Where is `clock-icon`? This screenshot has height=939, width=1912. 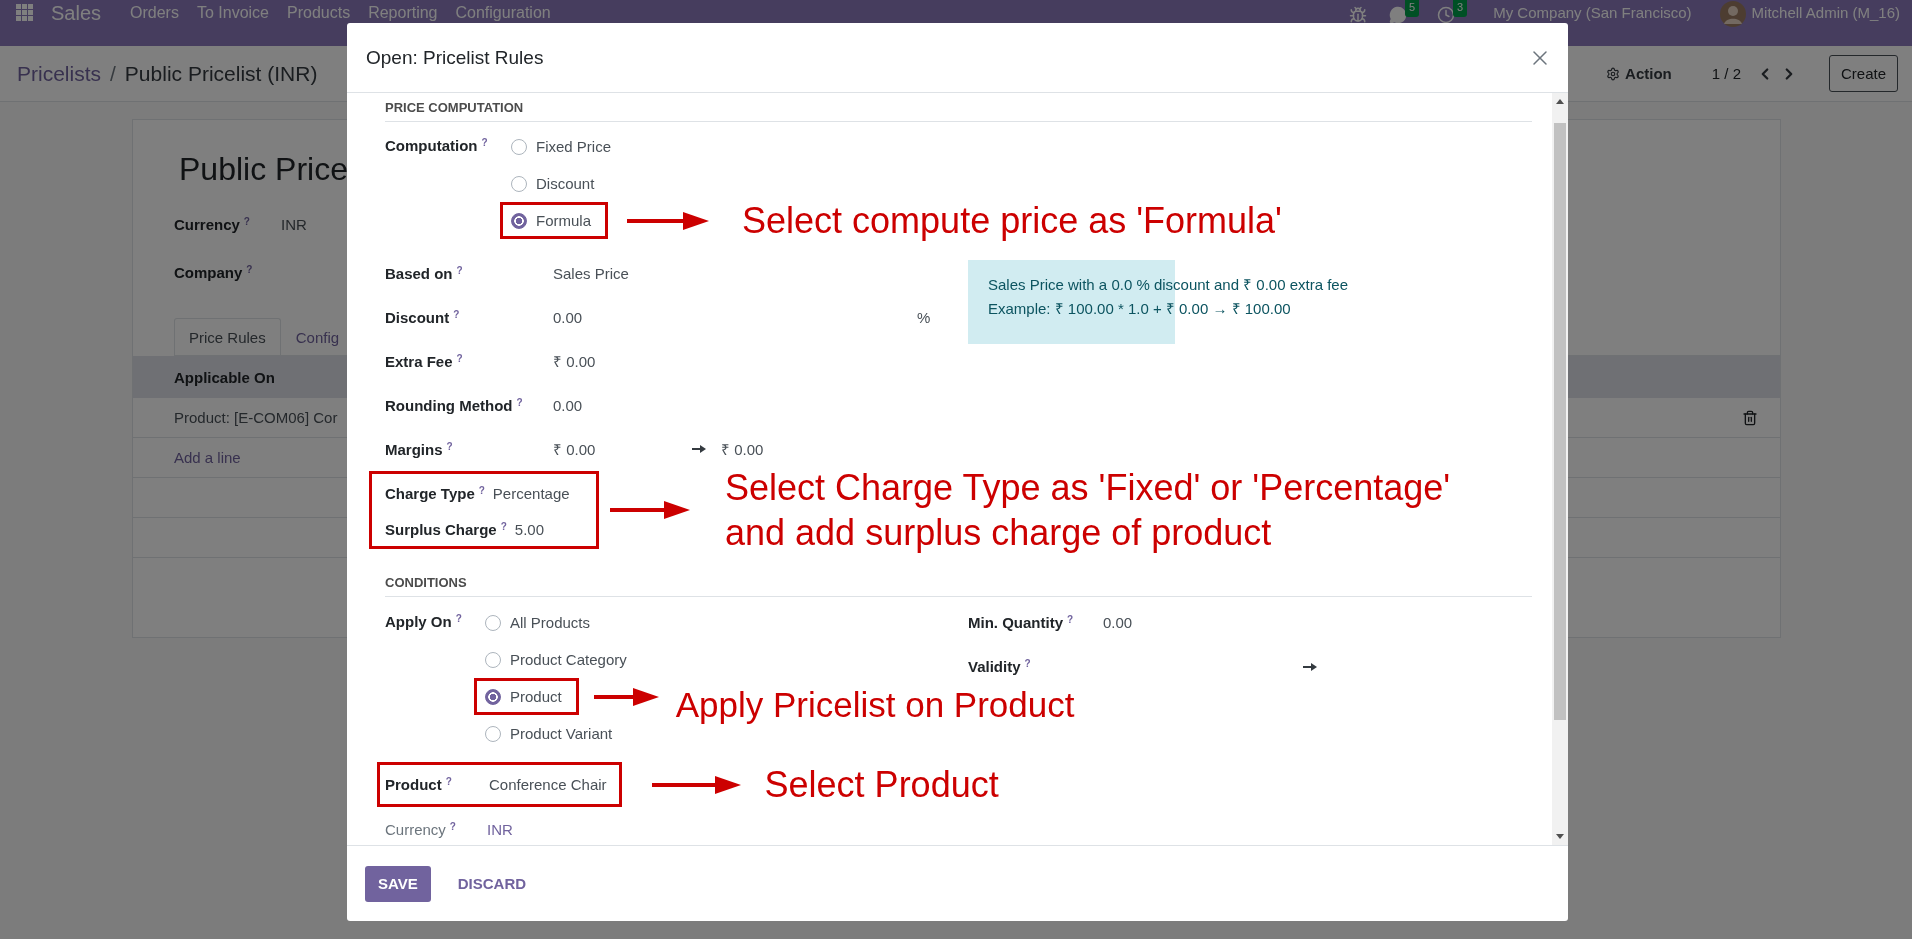 clock-icon is located at coordinates (1446, 15).